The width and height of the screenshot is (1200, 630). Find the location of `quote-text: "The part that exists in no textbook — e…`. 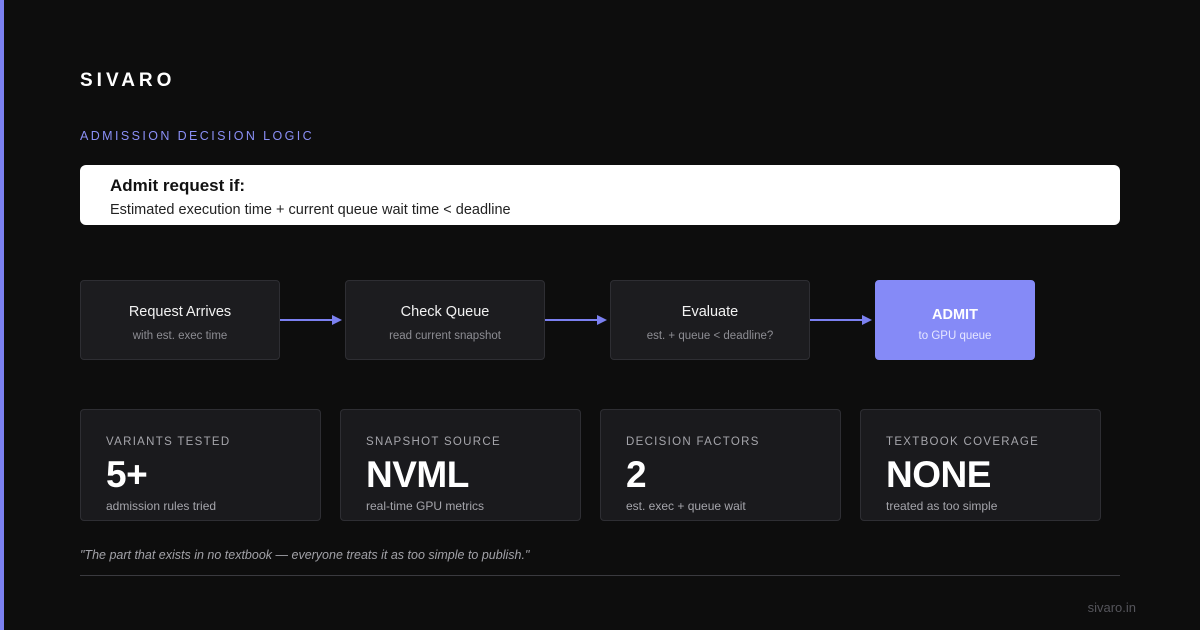

quote-text: "The part that exists in no textbook — e… is located at coordinates (305, 555).